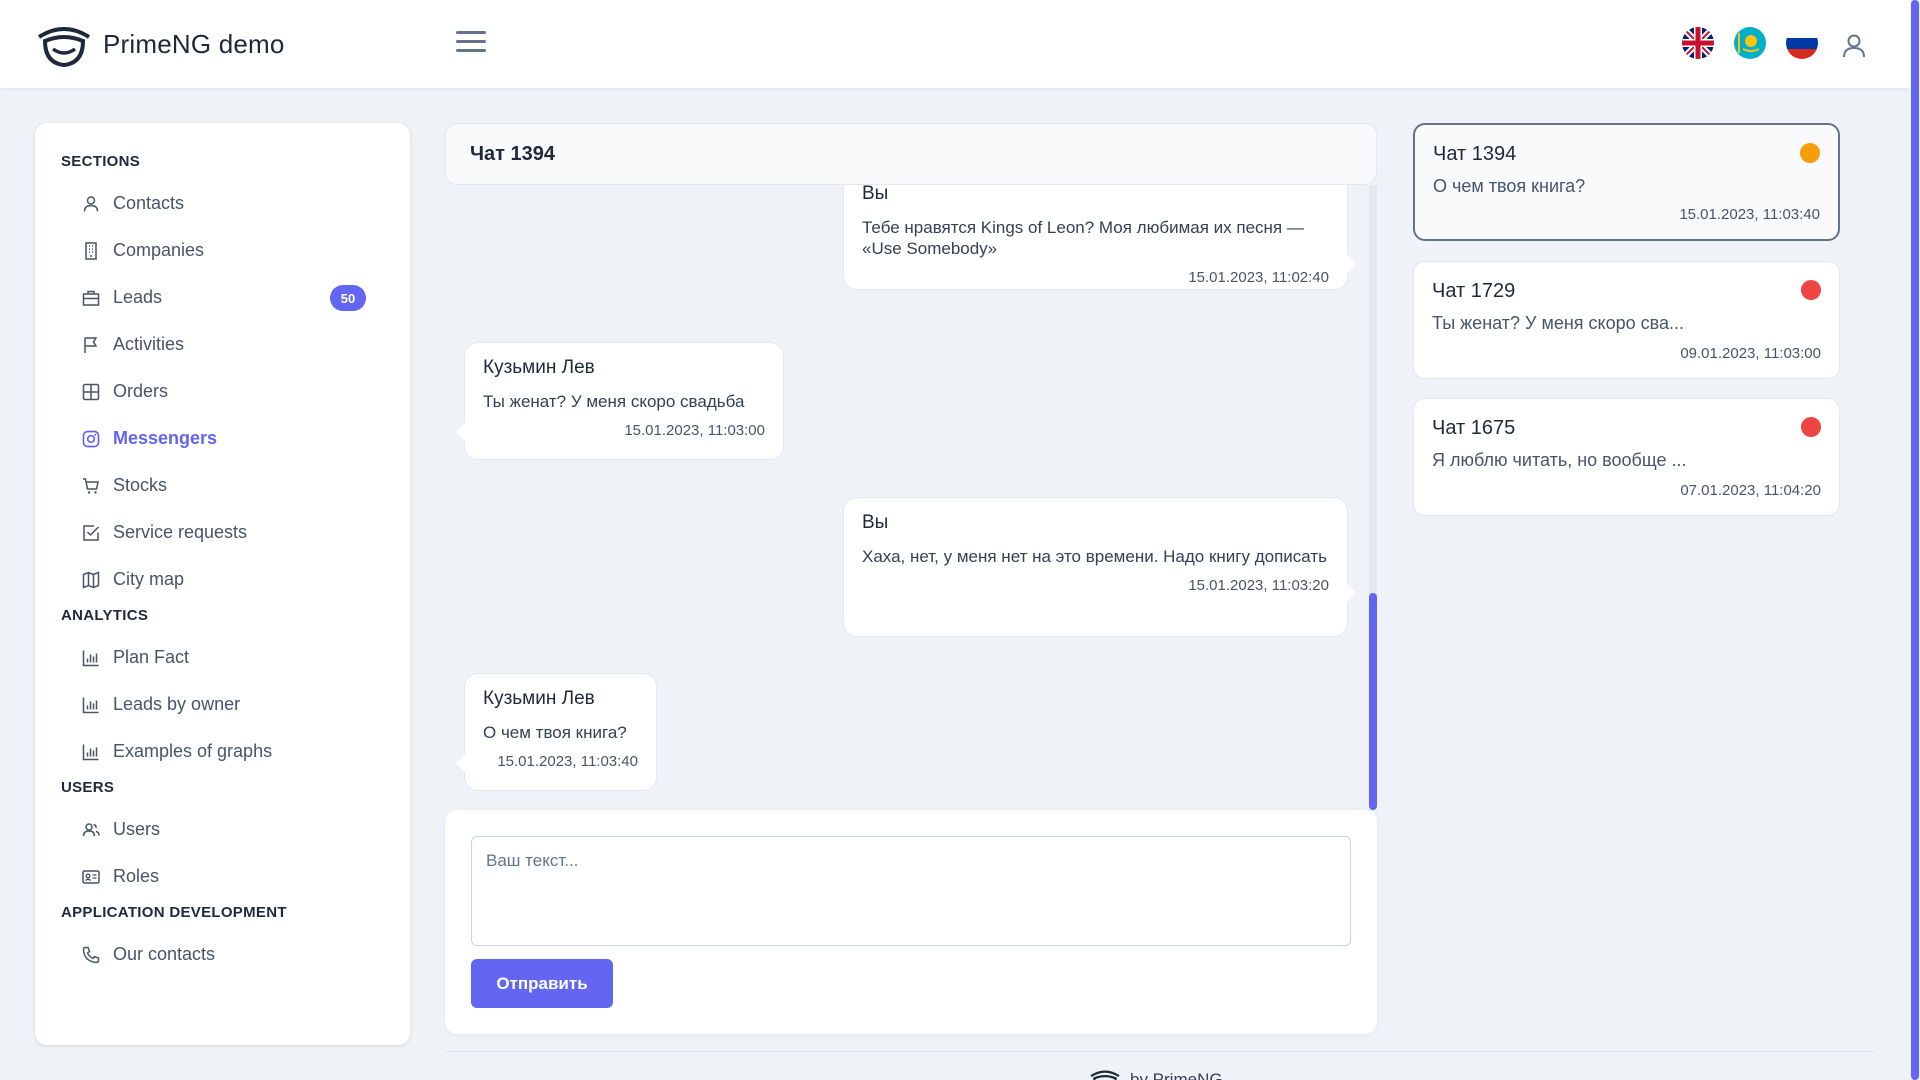 This screenshot has width=1920, height=1080. I want to click on message-text: О чем твоя книга?, so click(555, 732).